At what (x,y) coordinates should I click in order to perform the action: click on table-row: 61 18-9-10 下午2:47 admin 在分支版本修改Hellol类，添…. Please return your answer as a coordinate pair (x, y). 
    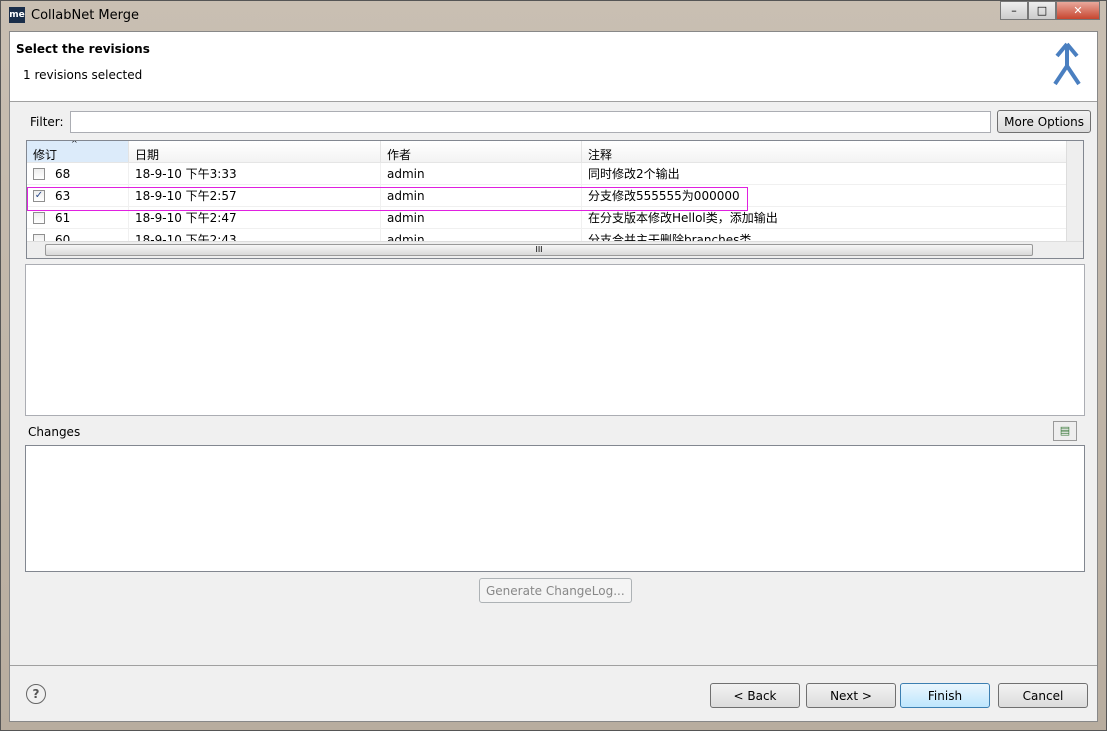
    Looking at the image, I should click on (555, 218).